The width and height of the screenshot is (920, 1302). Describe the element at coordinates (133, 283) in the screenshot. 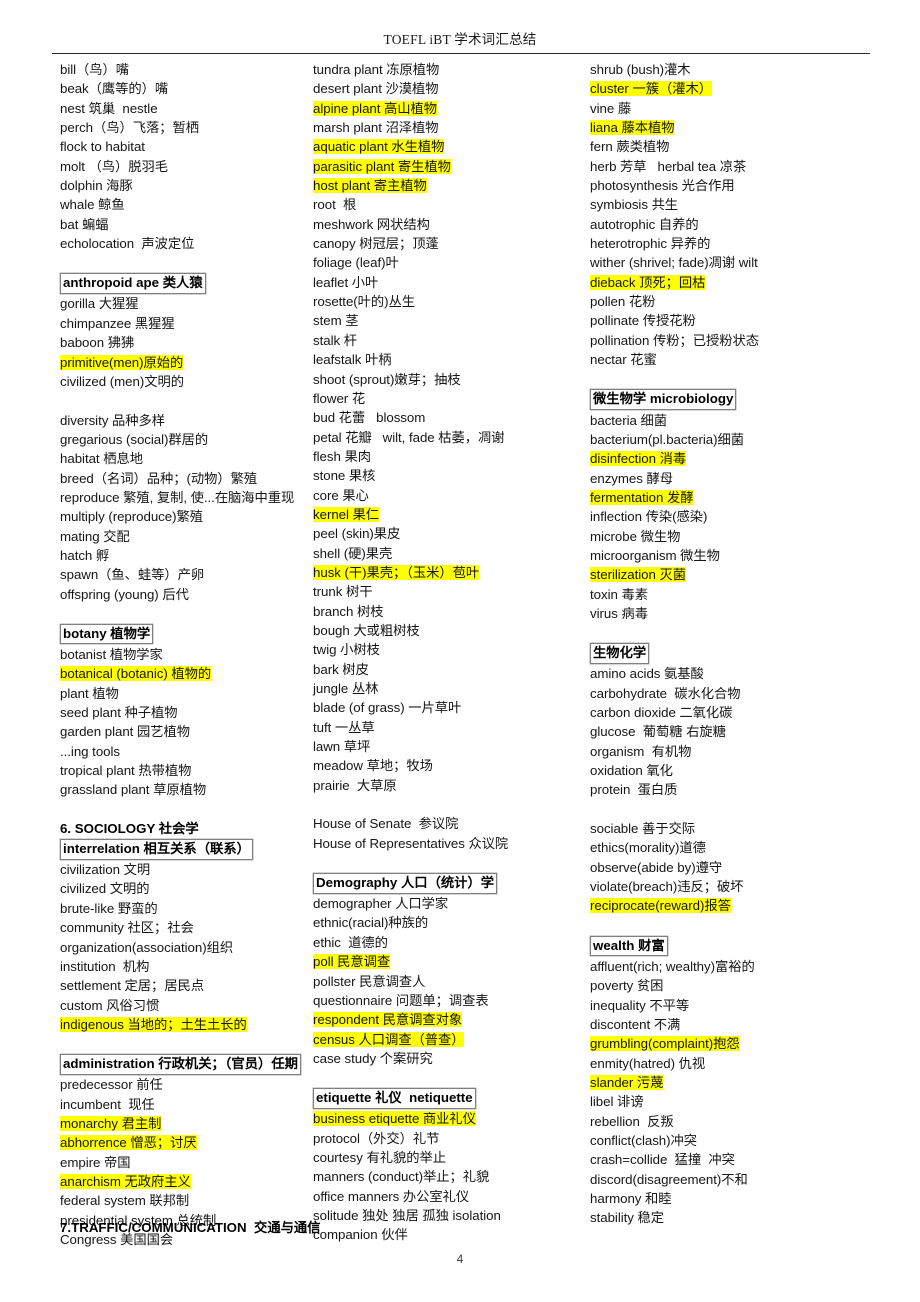

I see `boxed-heading: anthropoid ape 类人猿` at that location.